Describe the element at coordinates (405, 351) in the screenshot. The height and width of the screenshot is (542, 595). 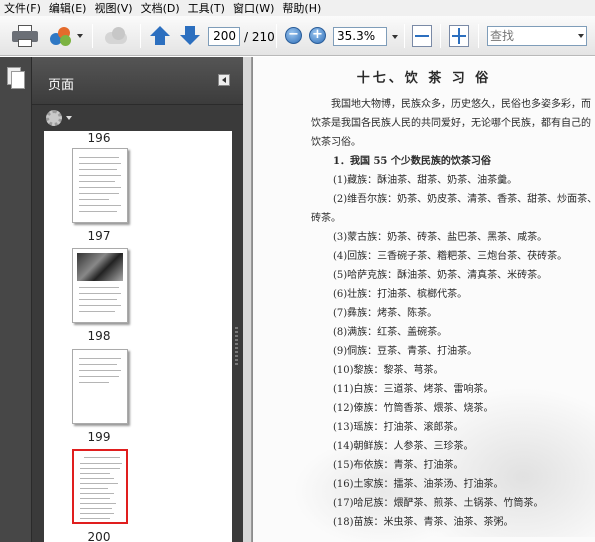
I see `list-item: (9)侗族：豆茶、青茶、打油茶。` at that location.